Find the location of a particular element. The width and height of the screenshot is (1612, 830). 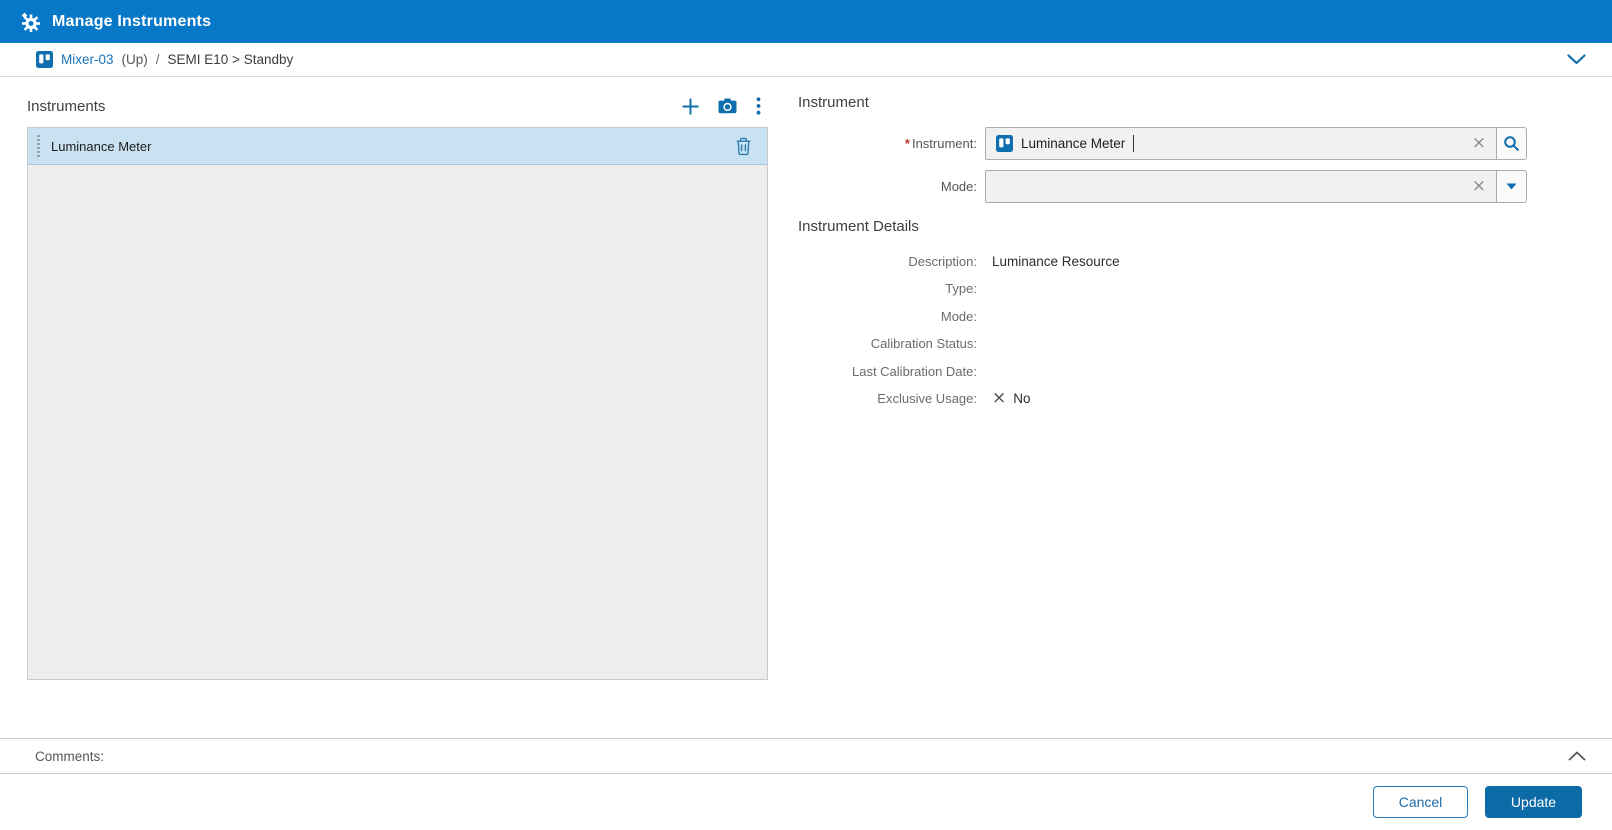

detail-row-exclusive-usage: Exclusive Usage: × No is located at coordinates (954, 398).